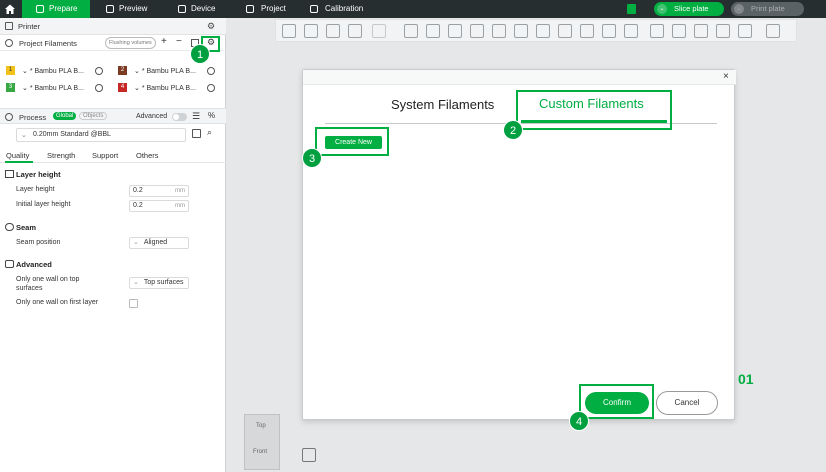  What do you see at coordinates (379, 31) in the screenshot?
I see `split-icon` at bounding box center [379, 31].